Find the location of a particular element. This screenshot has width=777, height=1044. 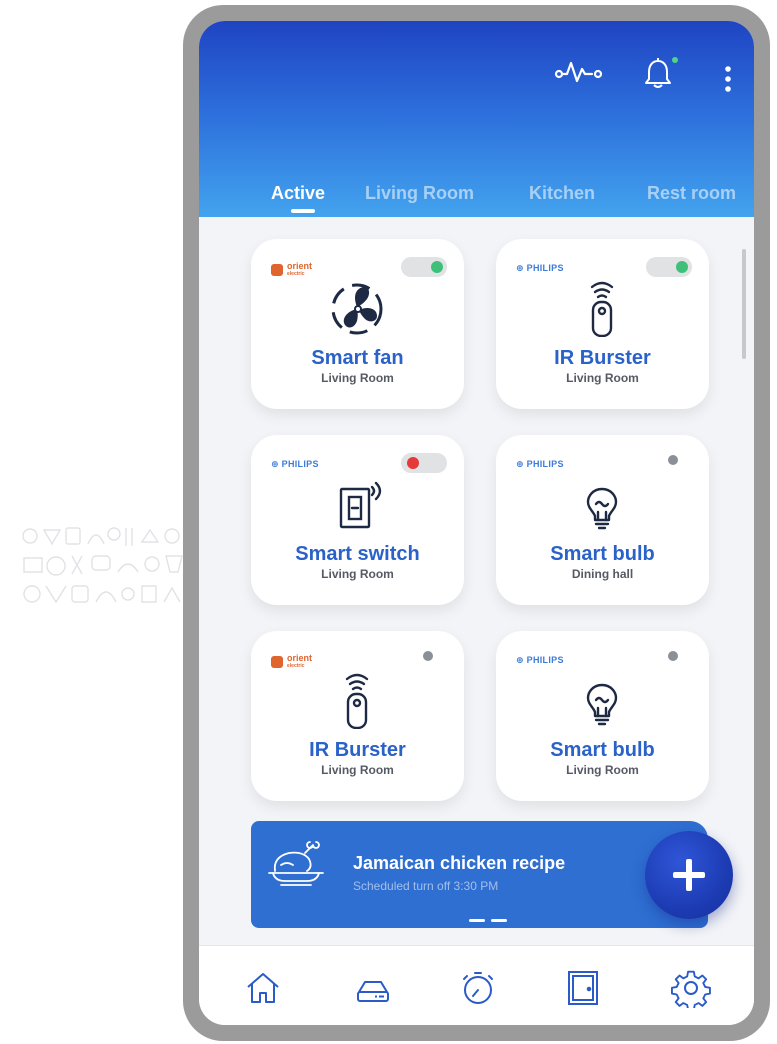

doodle-pattern-image is located at coordinates (109, 565).